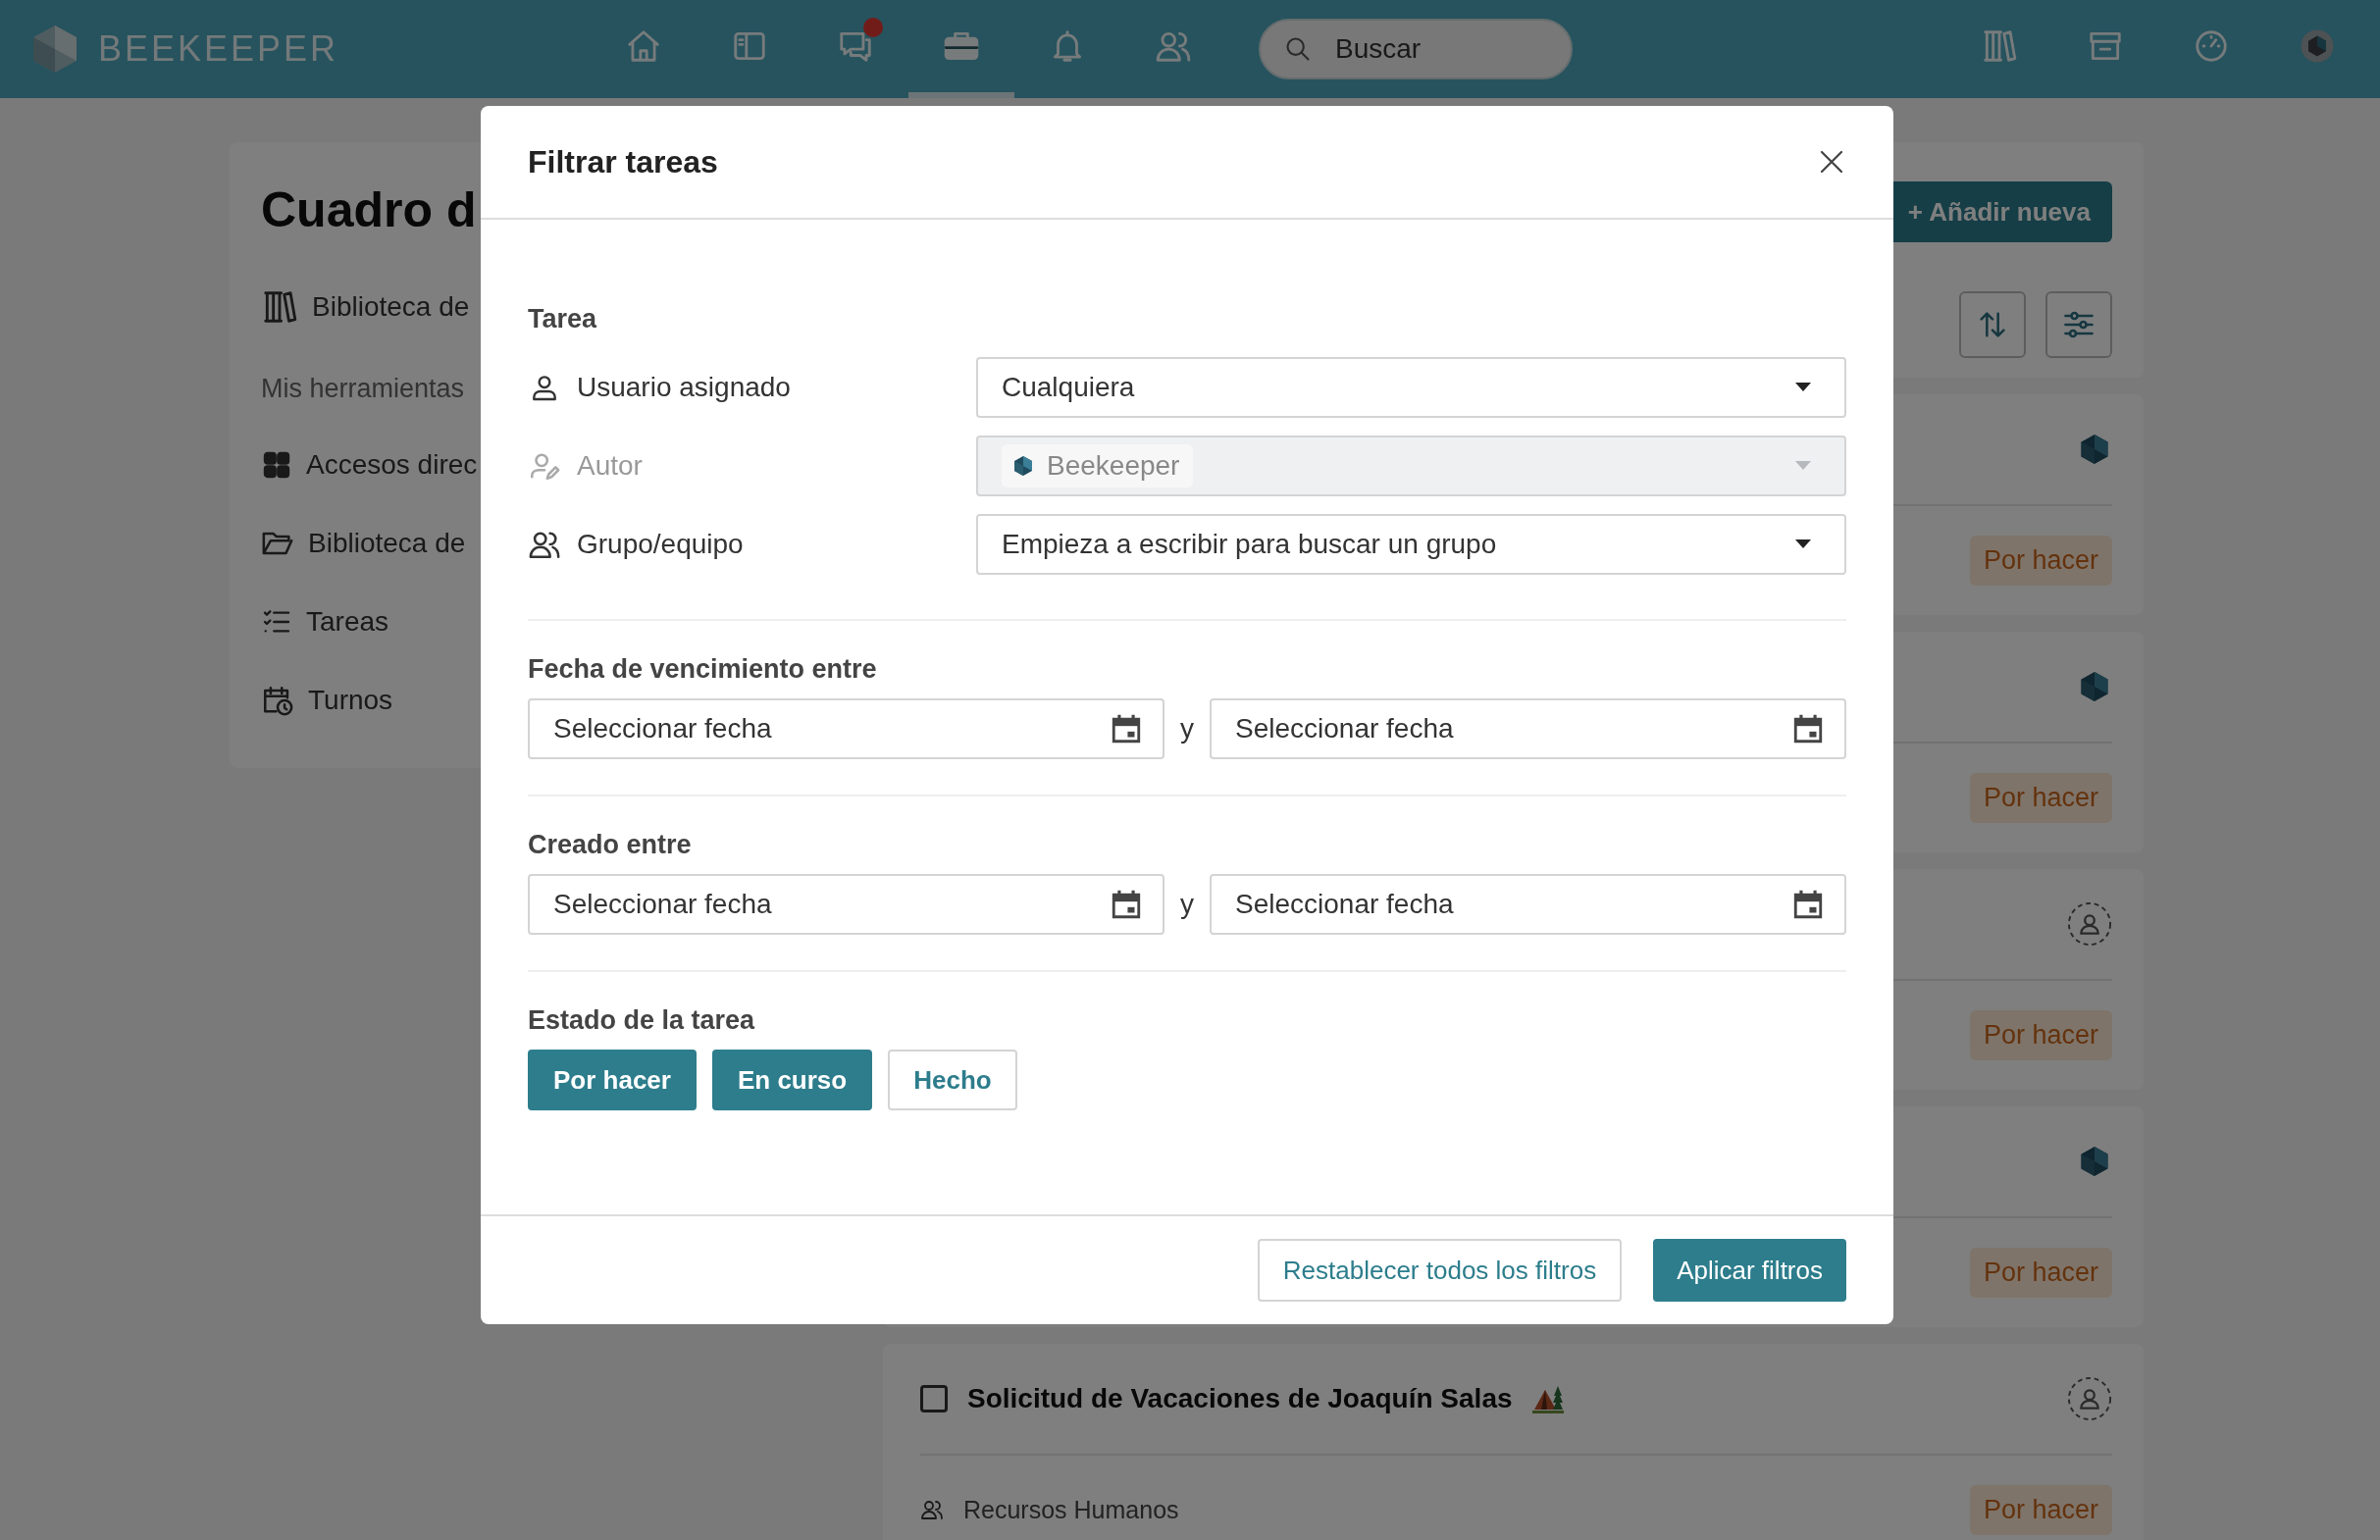  Describe the element at coordinates (660, 544) in the screenshot. I see `field-label: Grupo/equipo` at that location.